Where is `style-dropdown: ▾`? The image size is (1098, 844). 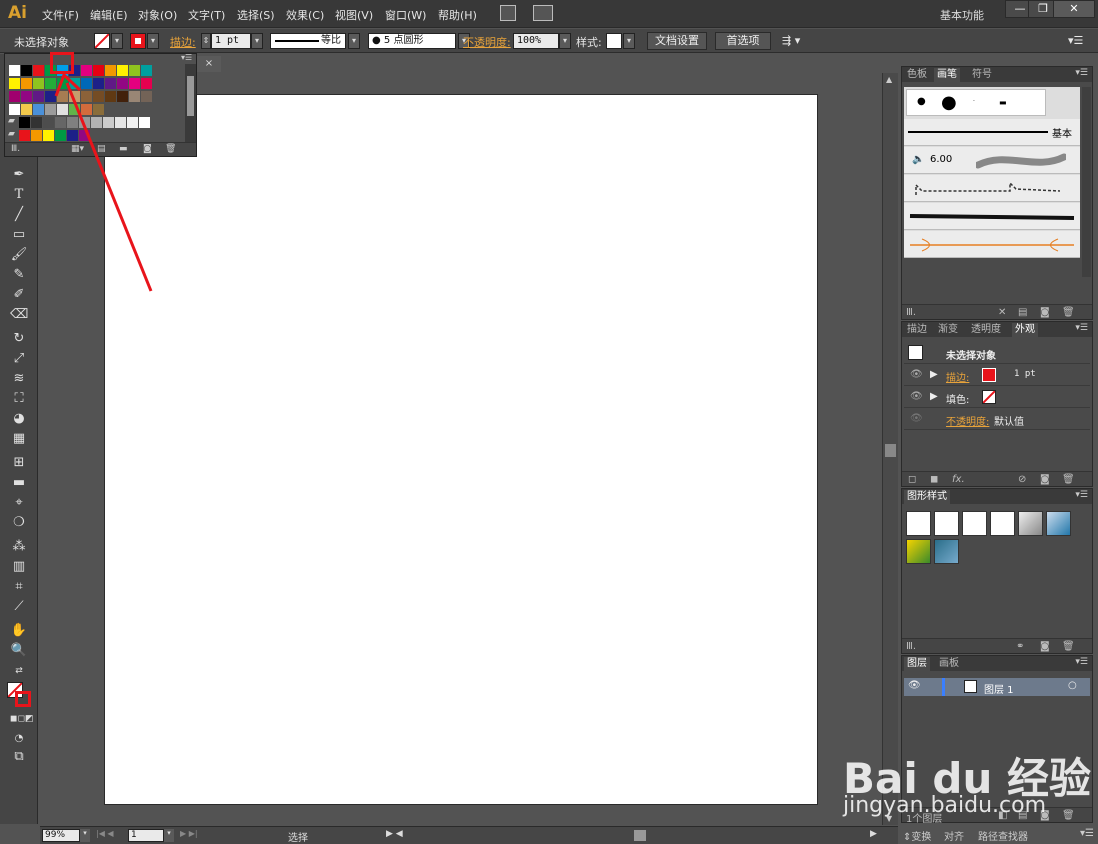 style-dropdown: ▾ is located at coordinates (629, 41).